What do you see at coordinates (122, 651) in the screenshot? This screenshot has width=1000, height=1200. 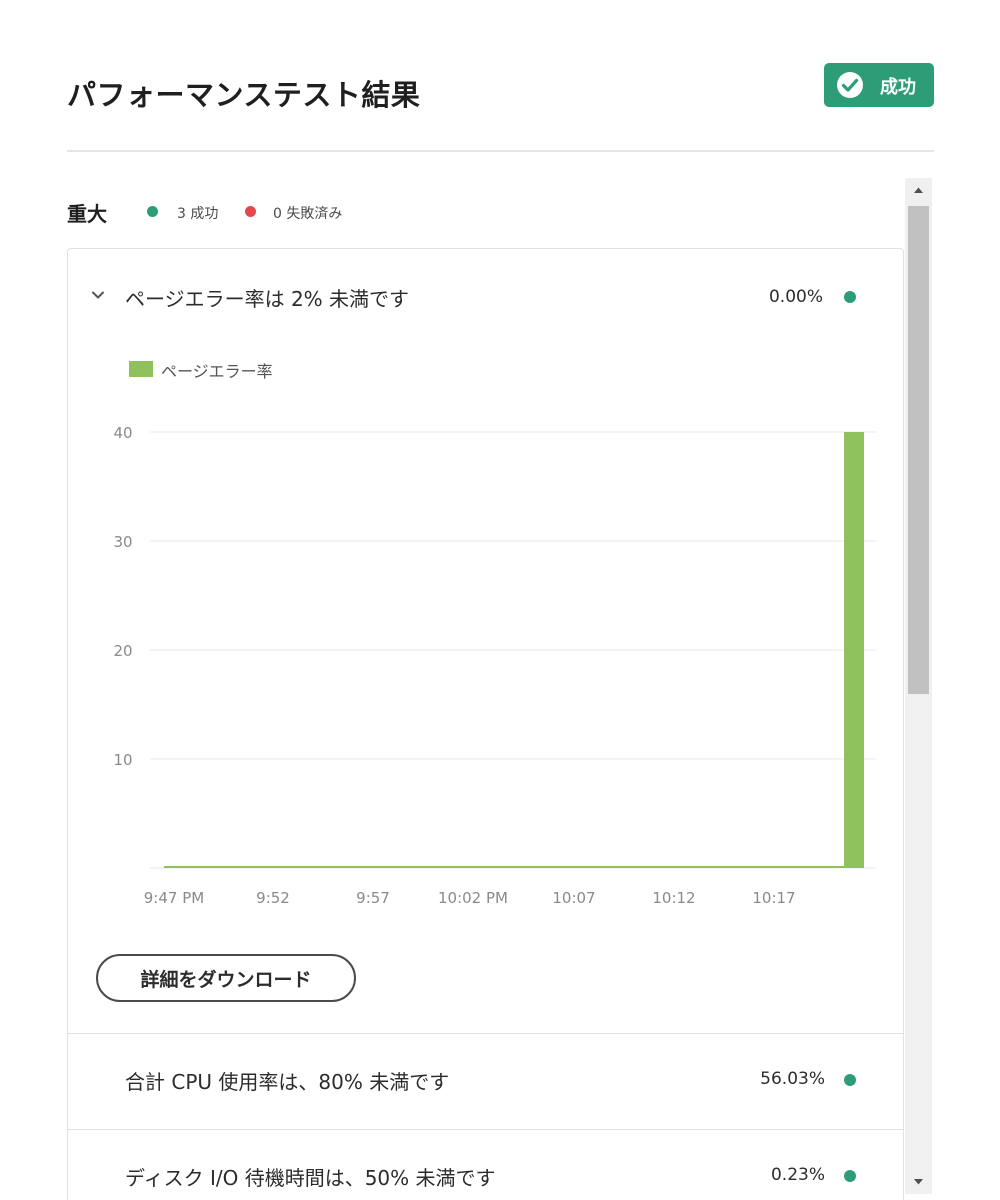 I see `y-tick-label: 20` at bounding box center [122, 651].